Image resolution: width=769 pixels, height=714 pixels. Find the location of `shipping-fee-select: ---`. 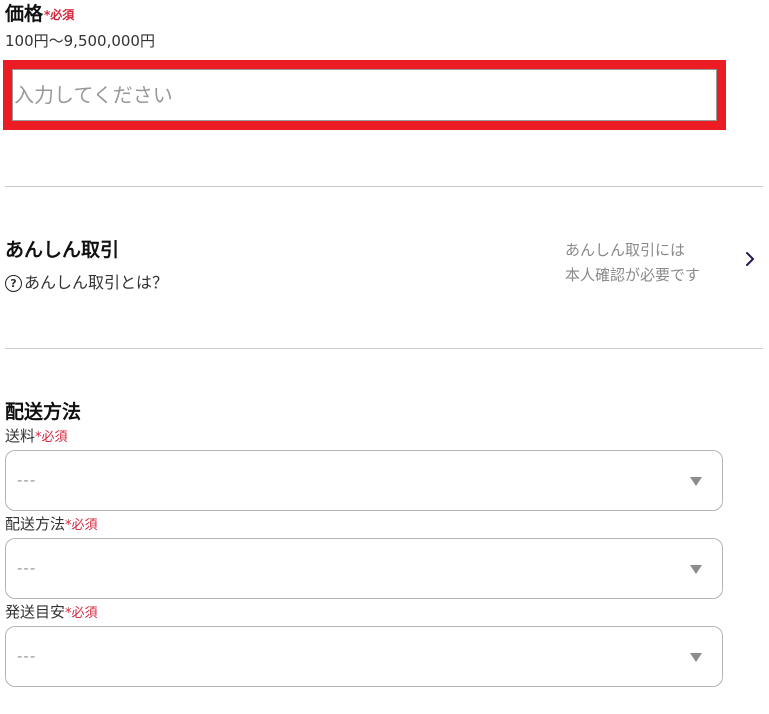

shipping-fee-select: --- is located at coordinates (364, 480).